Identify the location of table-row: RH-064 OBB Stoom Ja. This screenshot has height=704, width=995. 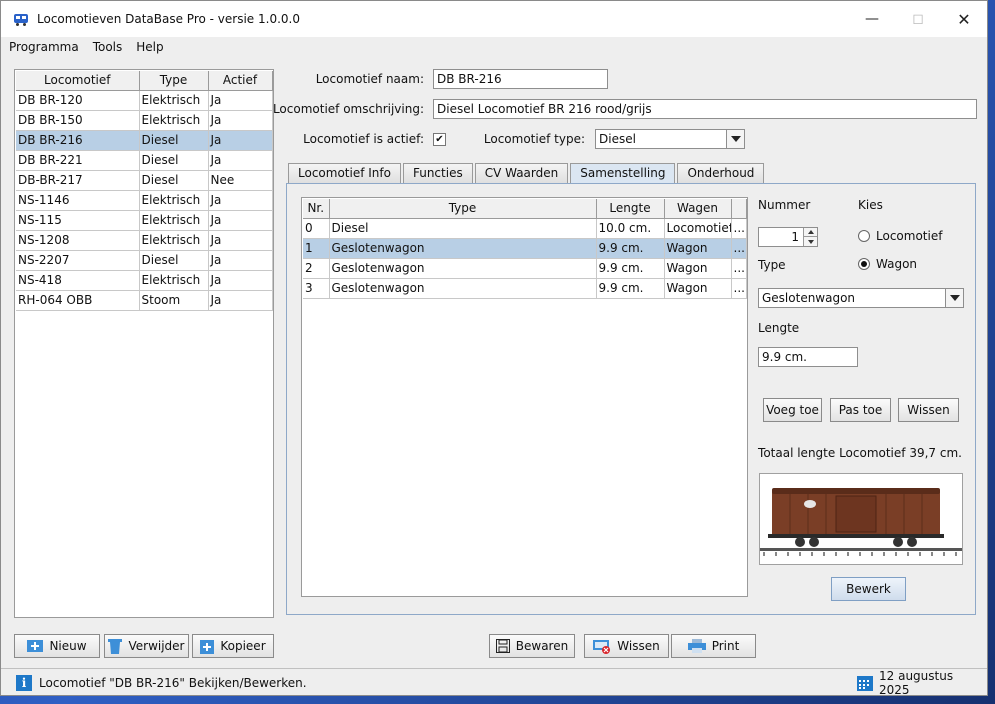
(144, 300).